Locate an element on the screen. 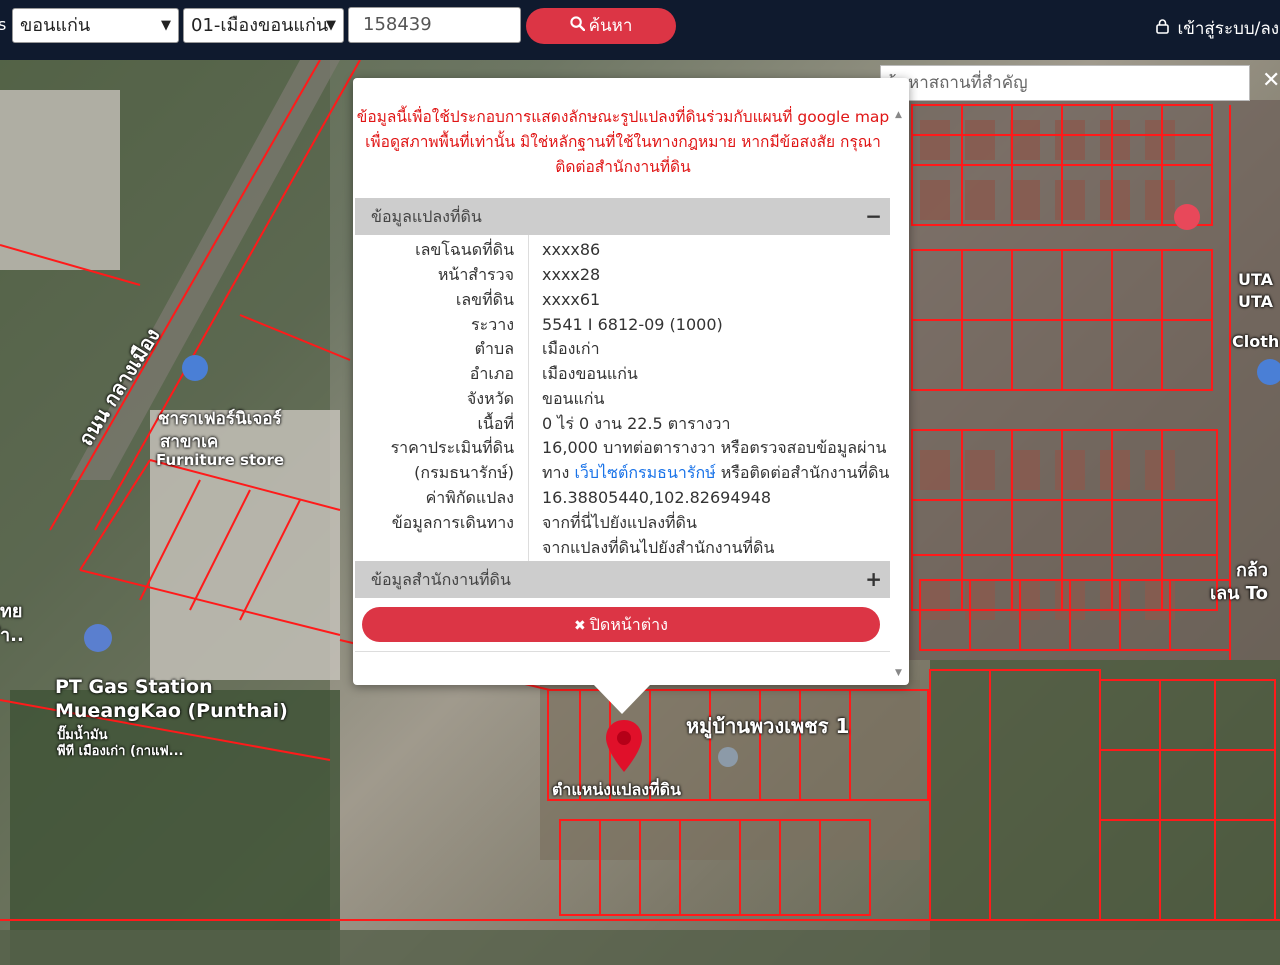  field-value: 5541 I 6812-09 (1000) is located at coordinates (632, 324).